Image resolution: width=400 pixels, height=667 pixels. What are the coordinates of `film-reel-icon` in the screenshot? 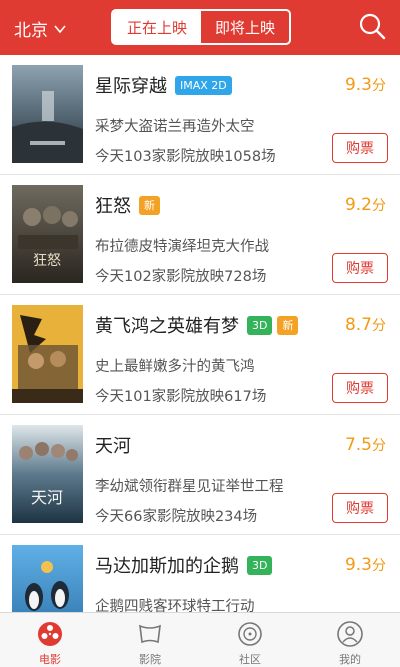 It's located at (50, 634).